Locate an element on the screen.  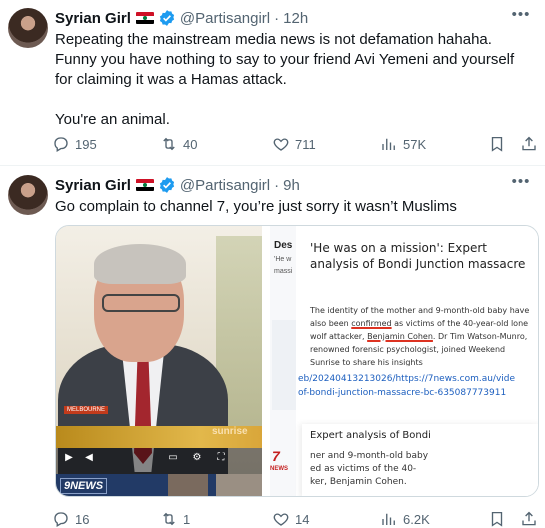
sidebar-card is located at coordinates (284, 365).